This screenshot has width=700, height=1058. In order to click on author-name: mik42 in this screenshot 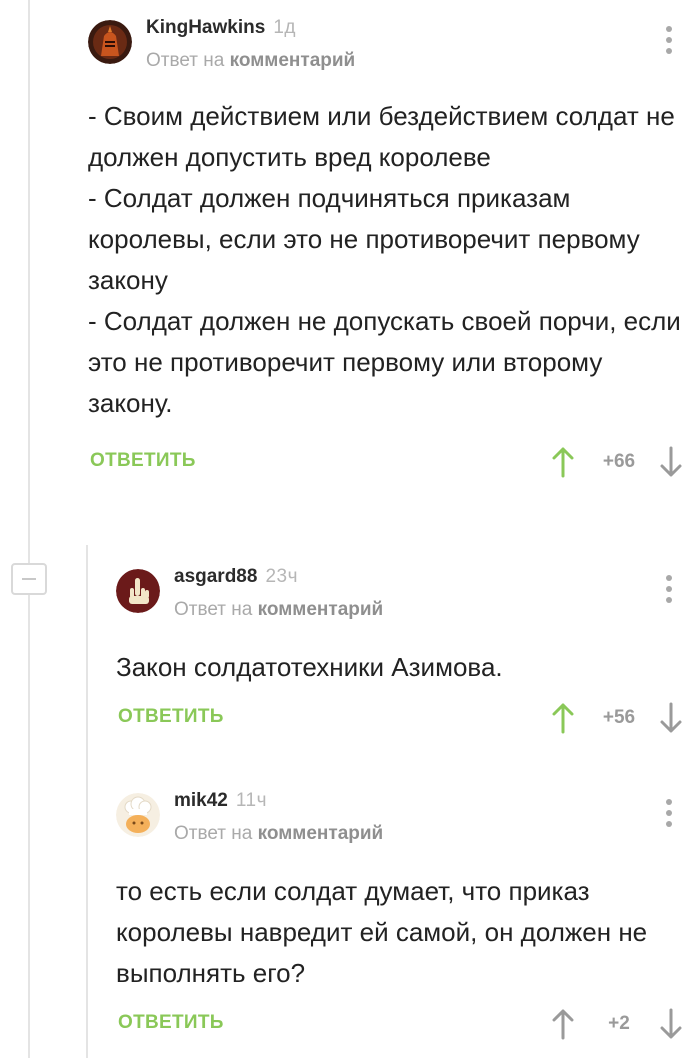, I will do `click(201, 800)`.